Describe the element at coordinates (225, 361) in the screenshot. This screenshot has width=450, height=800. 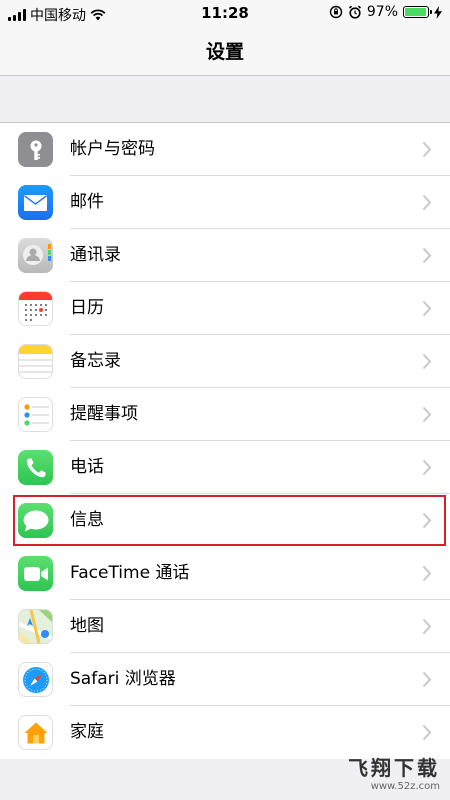
I see `settings-item-notes: 备忘录` at that location.